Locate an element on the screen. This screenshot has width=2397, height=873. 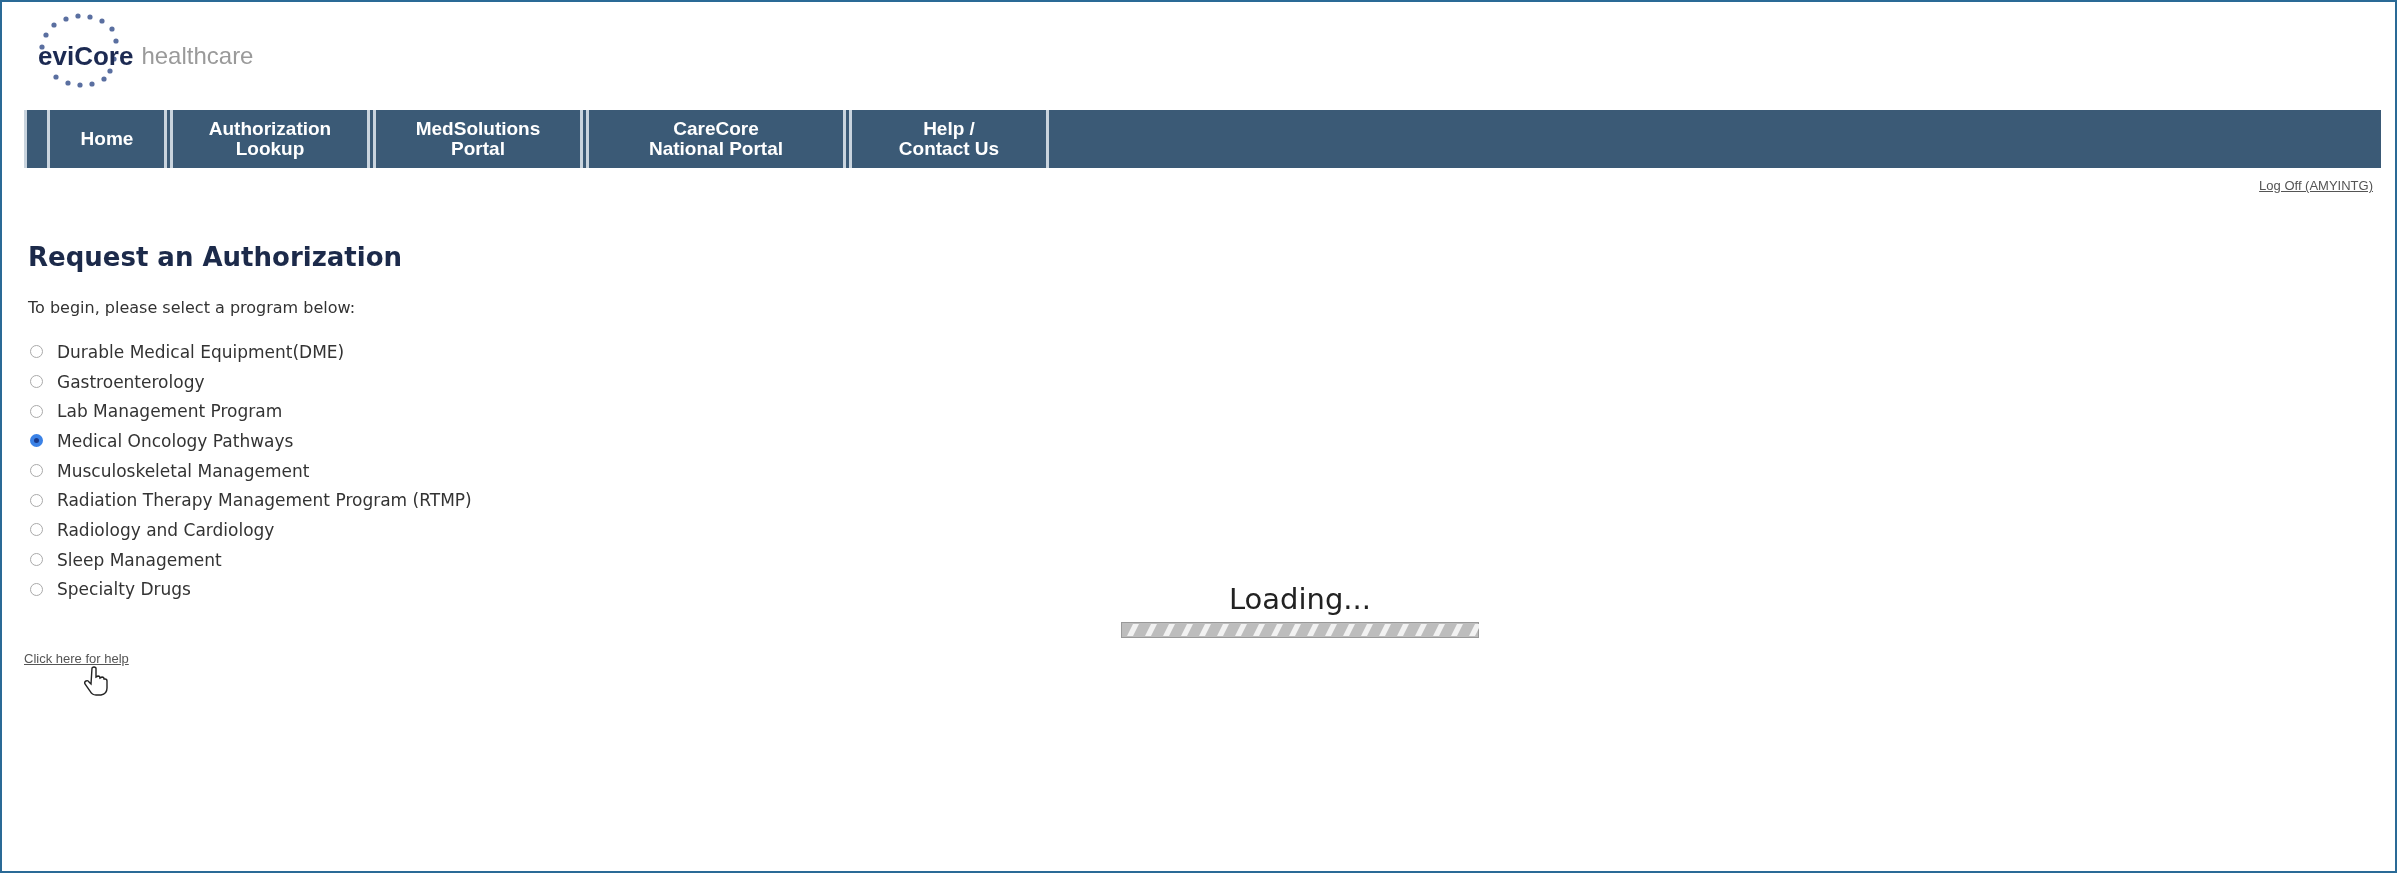
intro-text: To begin, please select a program below: is located at coordinates (192, 307).